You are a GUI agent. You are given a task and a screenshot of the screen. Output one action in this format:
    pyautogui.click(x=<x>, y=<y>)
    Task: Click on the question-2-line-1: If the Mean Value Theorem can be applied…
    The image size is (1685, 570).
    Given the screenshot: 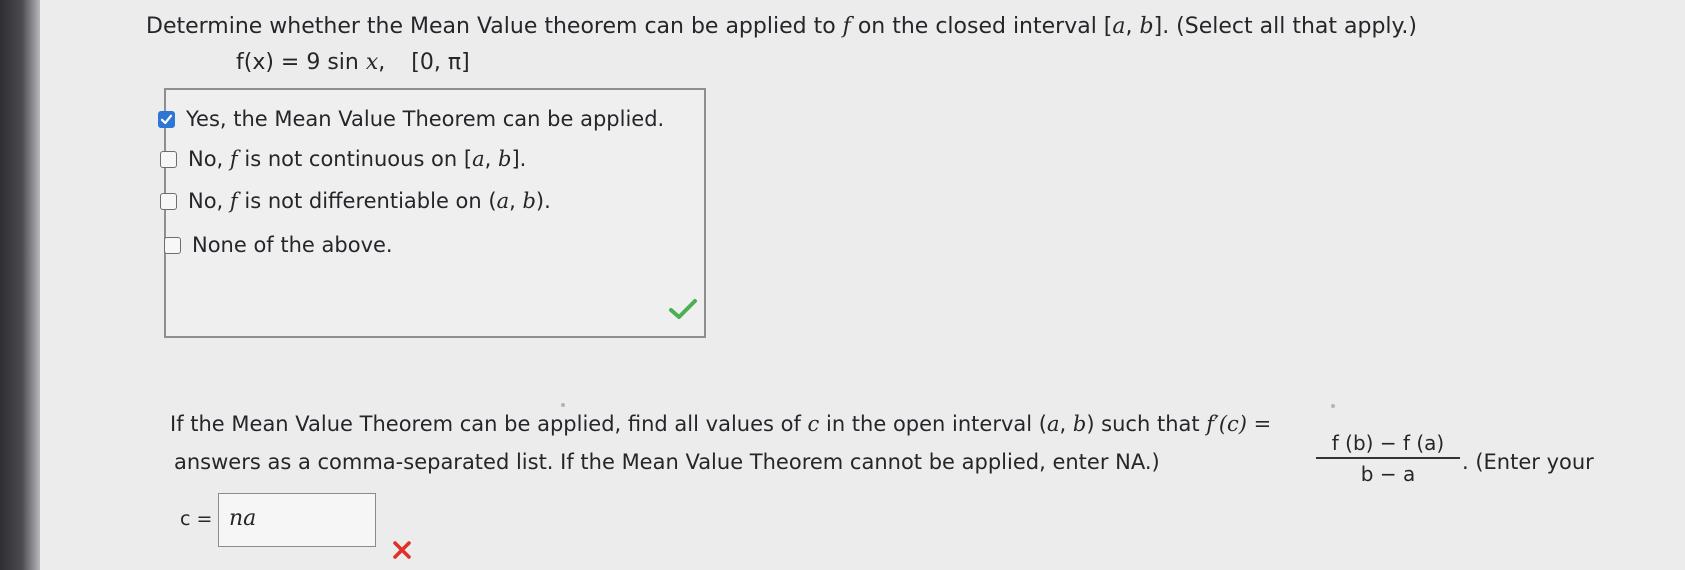 What is the action you would take?
    pyautogui.click(x=721, y=424)
    